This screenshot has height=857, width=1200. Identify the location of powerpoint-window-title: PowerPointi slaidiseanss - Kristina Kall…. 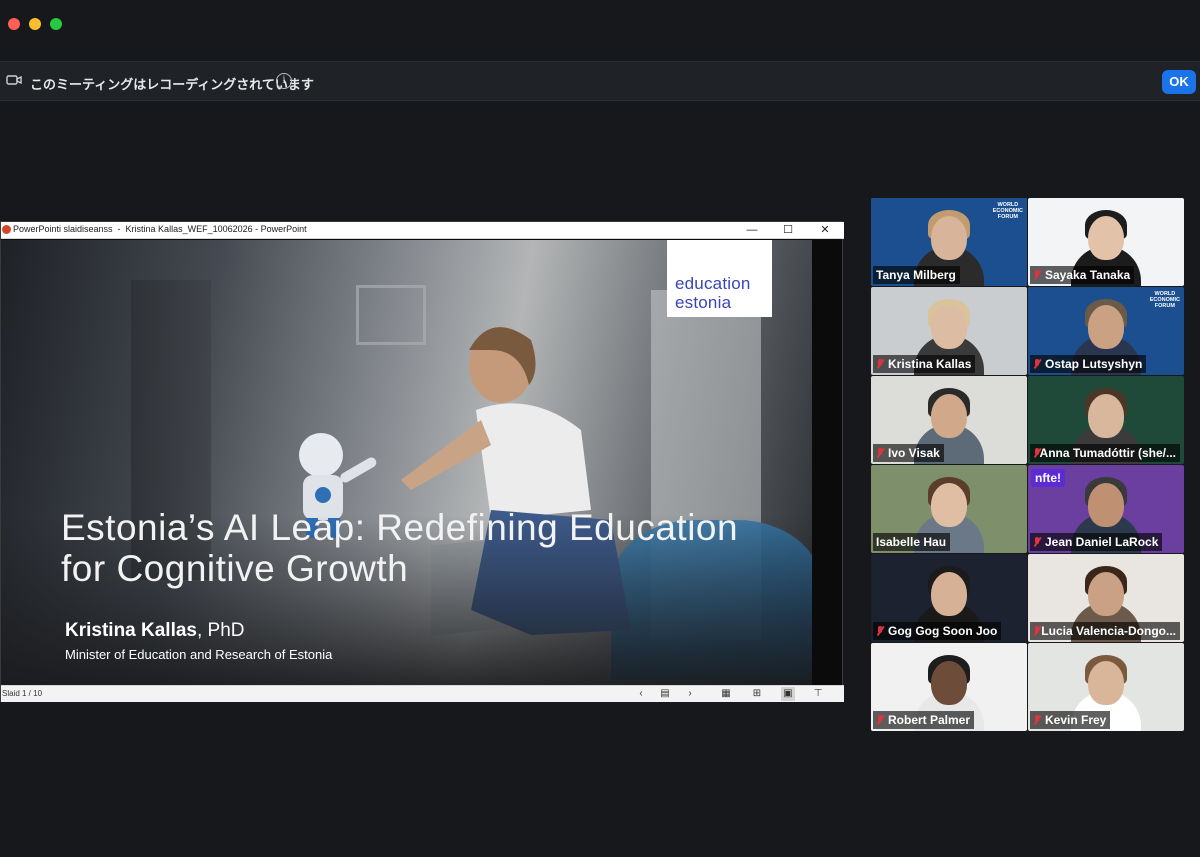
(160, 229).